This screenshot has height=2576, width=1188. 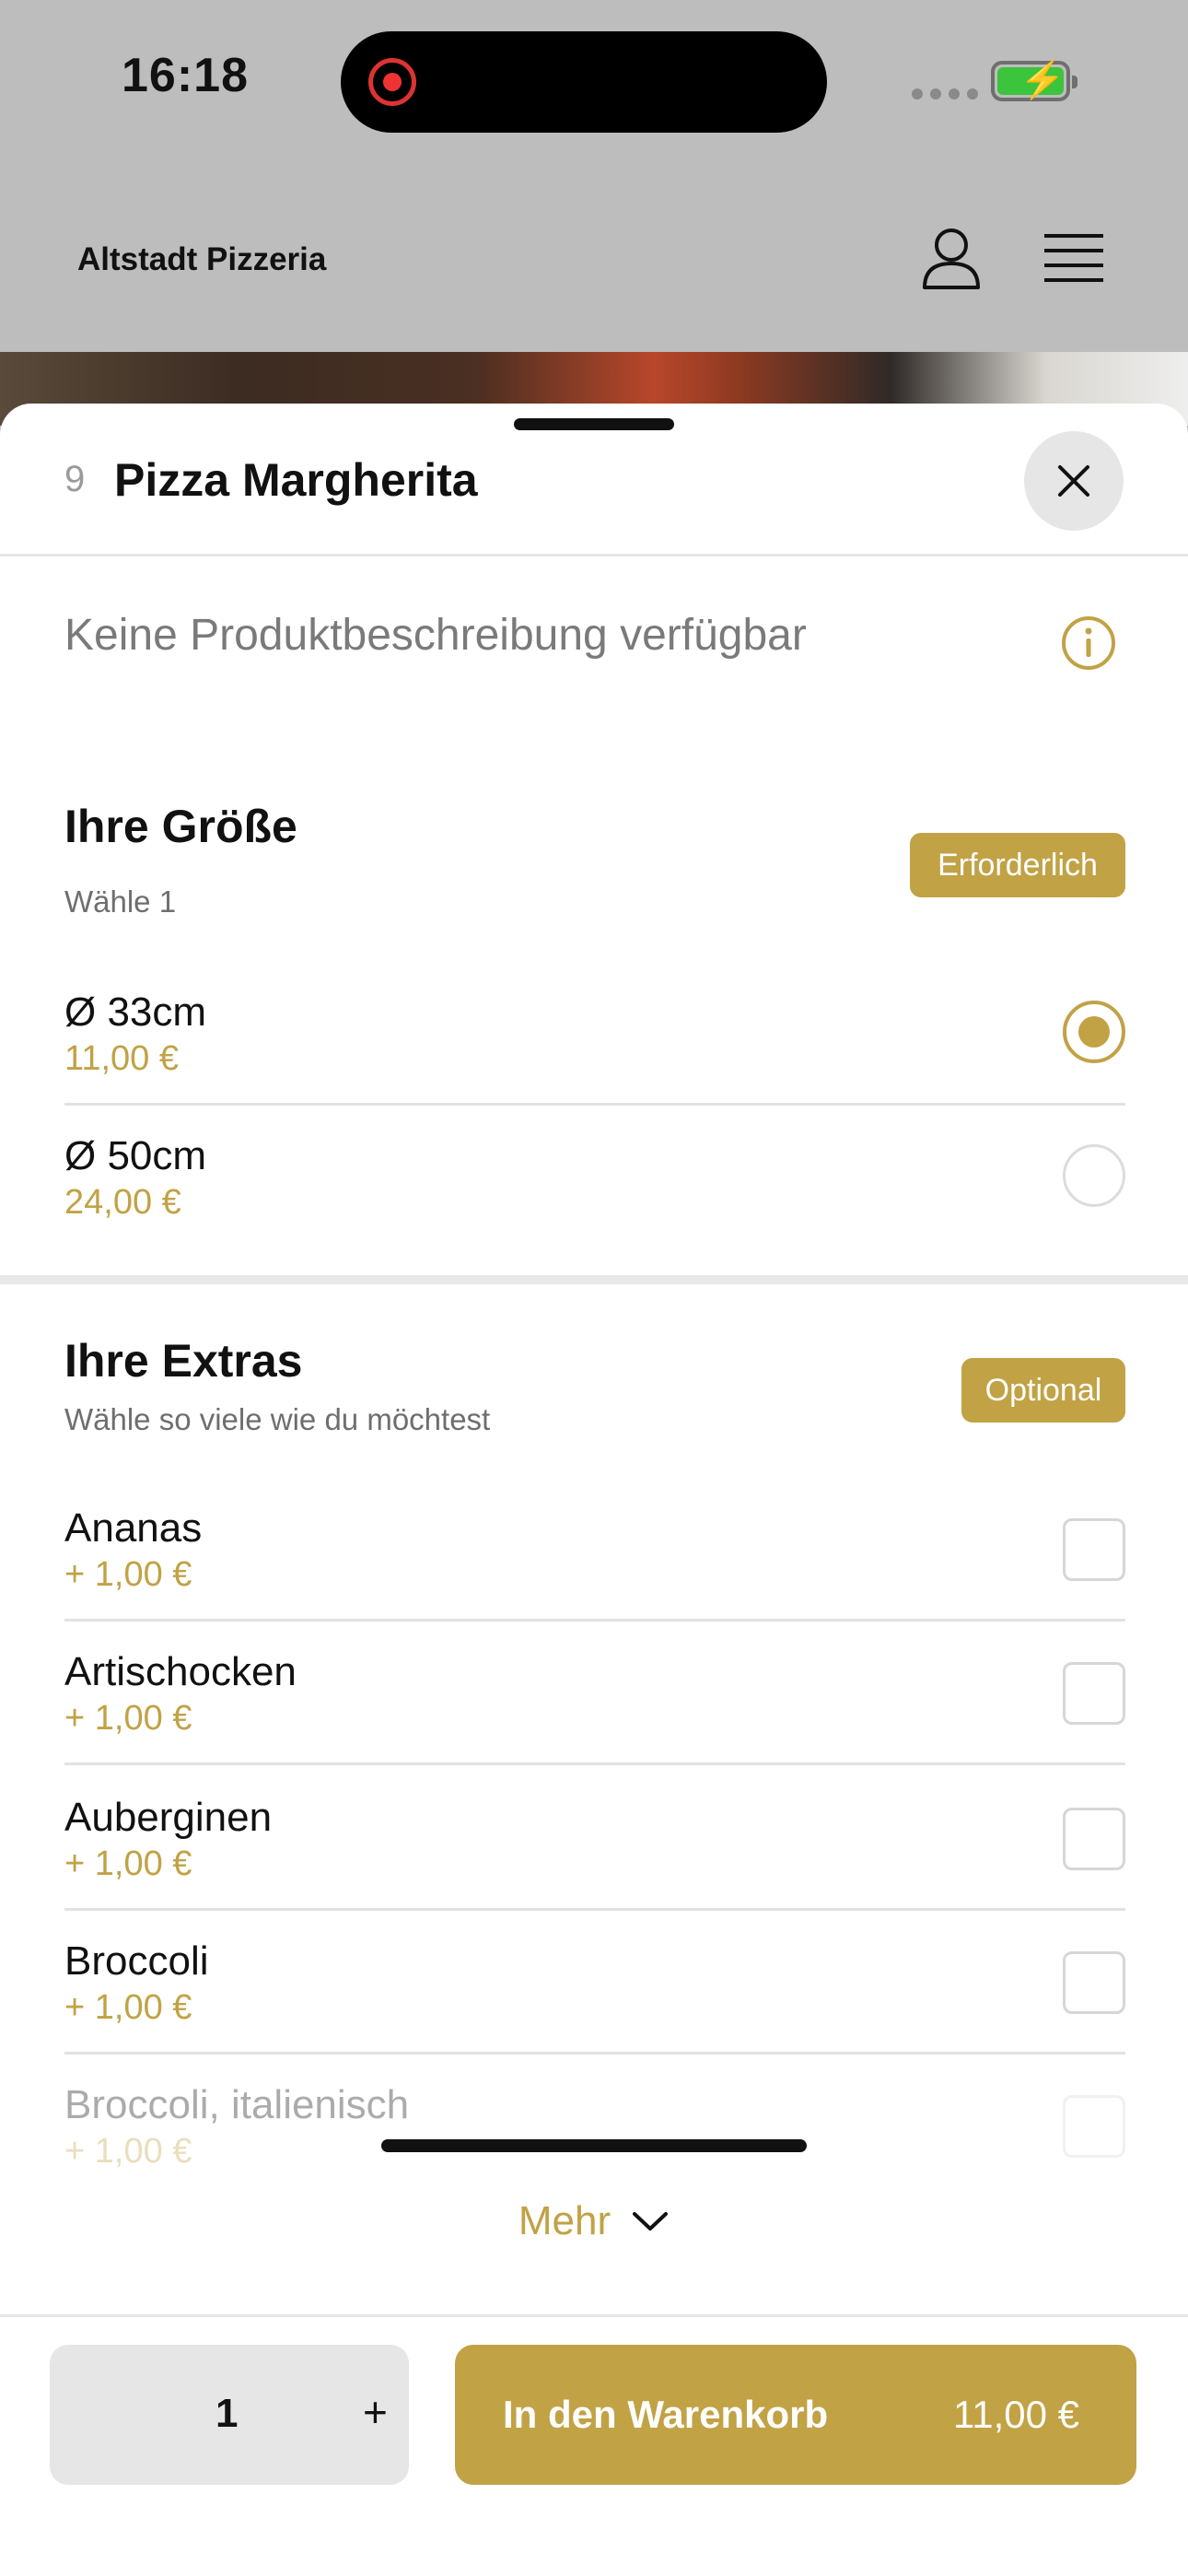 I want to click on quantity-value: 1, so click(x=227, y=2413).